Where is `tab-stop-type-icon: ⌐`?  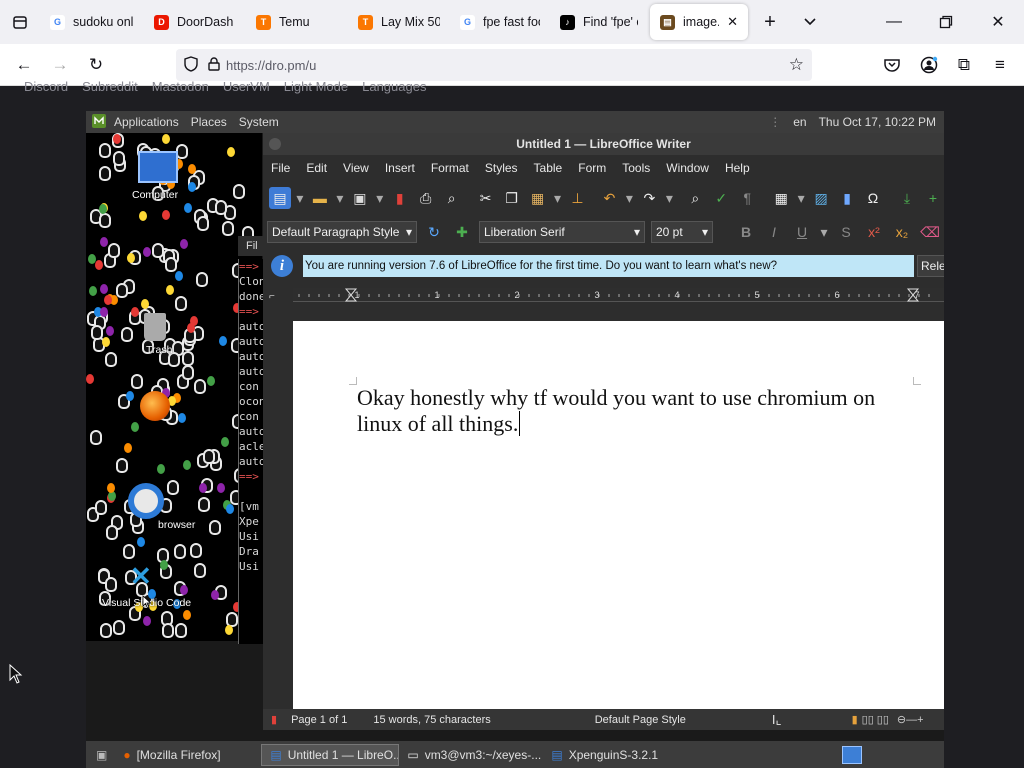
tab-stop-type-icon: ⌐ is located at coordinates (272, 296).